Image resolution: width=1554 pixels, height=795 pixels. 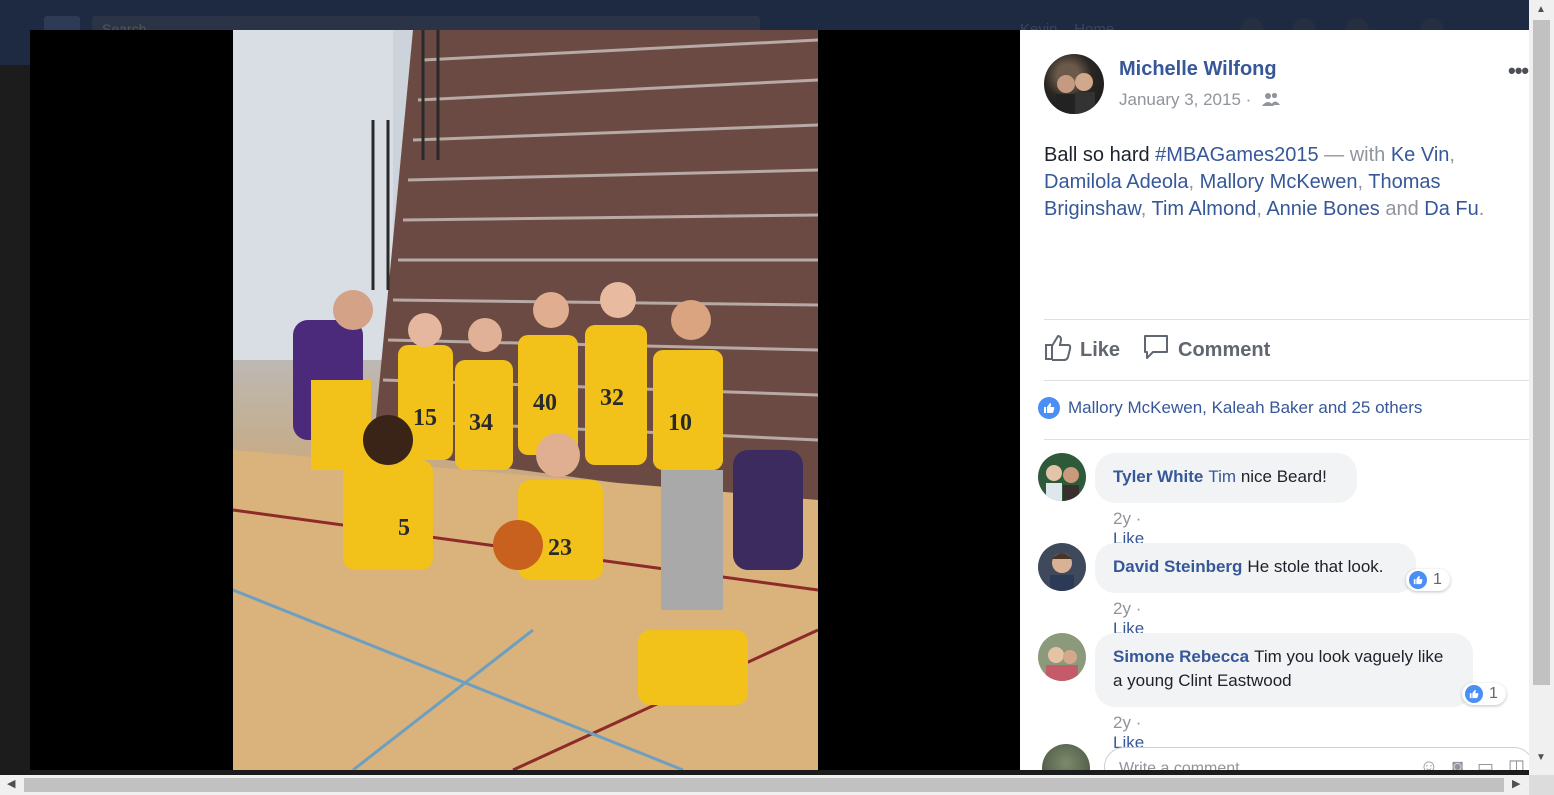 I want to click on comment-label: Comment, so click(x=1224, y=349).